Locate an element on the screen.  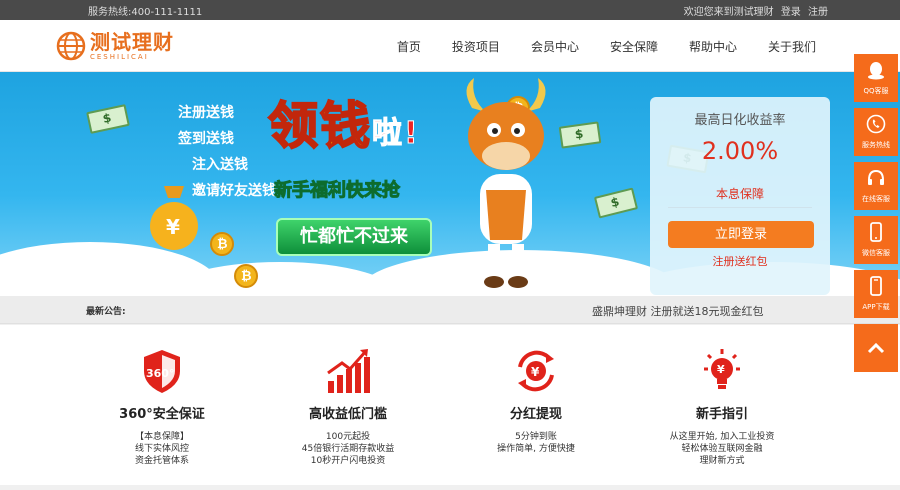
feature-desc-line: 100元起投 is located at coordinates (348, 437).